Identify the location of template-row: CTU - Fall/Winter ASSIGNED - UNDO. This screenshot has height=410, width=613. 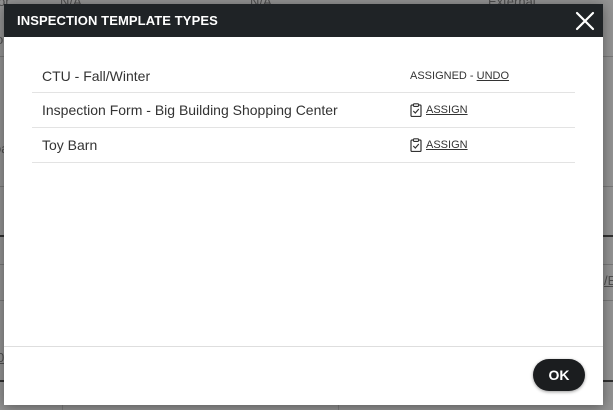
(303, 76).